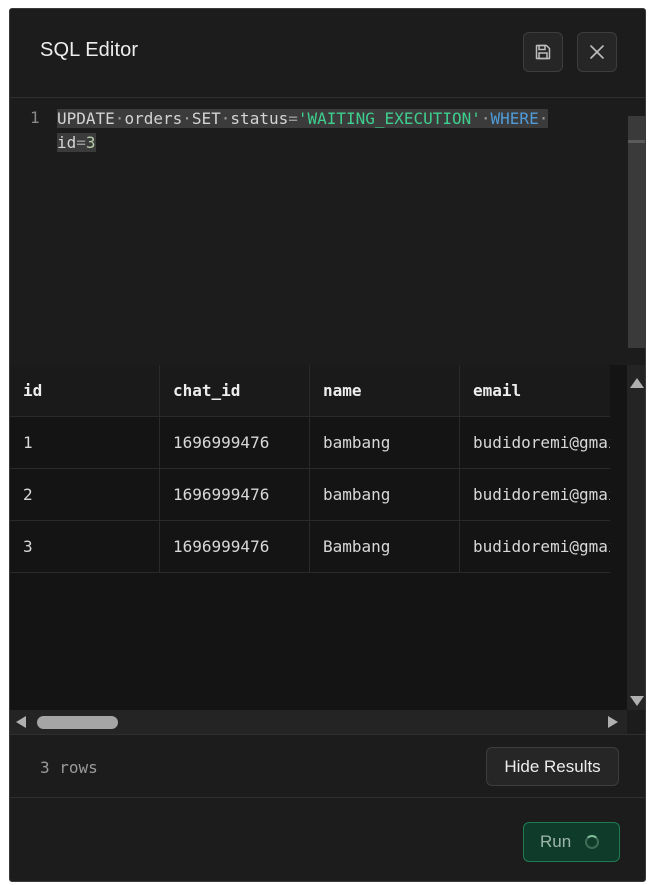 The height and width of the screenshot is (885, 648). I want to click on results-header-row: id chat_id name email, so click(310, 391).